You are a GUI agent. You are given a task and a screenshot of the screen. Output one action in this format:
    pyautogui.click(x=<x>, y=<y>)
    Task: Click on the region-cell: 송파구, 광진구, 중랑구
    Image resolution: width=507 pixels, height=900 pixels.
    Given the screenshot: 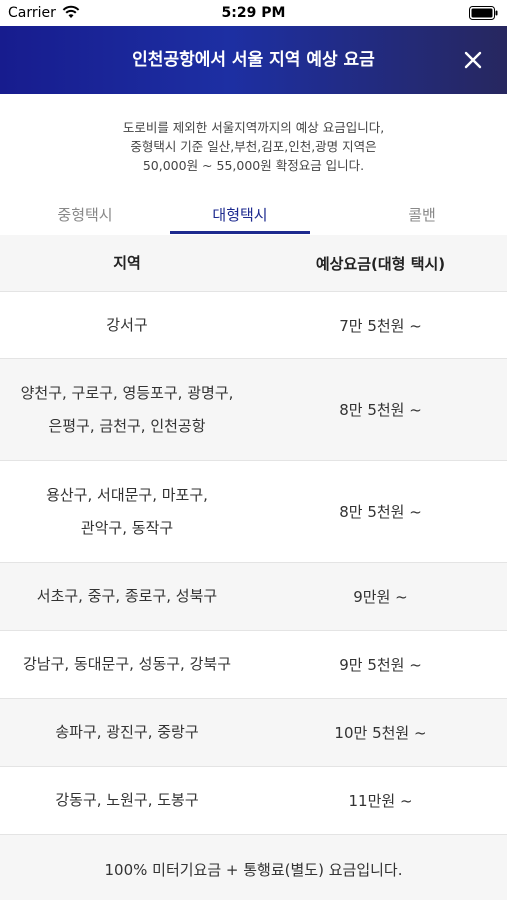 What is the action you would take?
    pyautogui.click(x=127, y=732)
    